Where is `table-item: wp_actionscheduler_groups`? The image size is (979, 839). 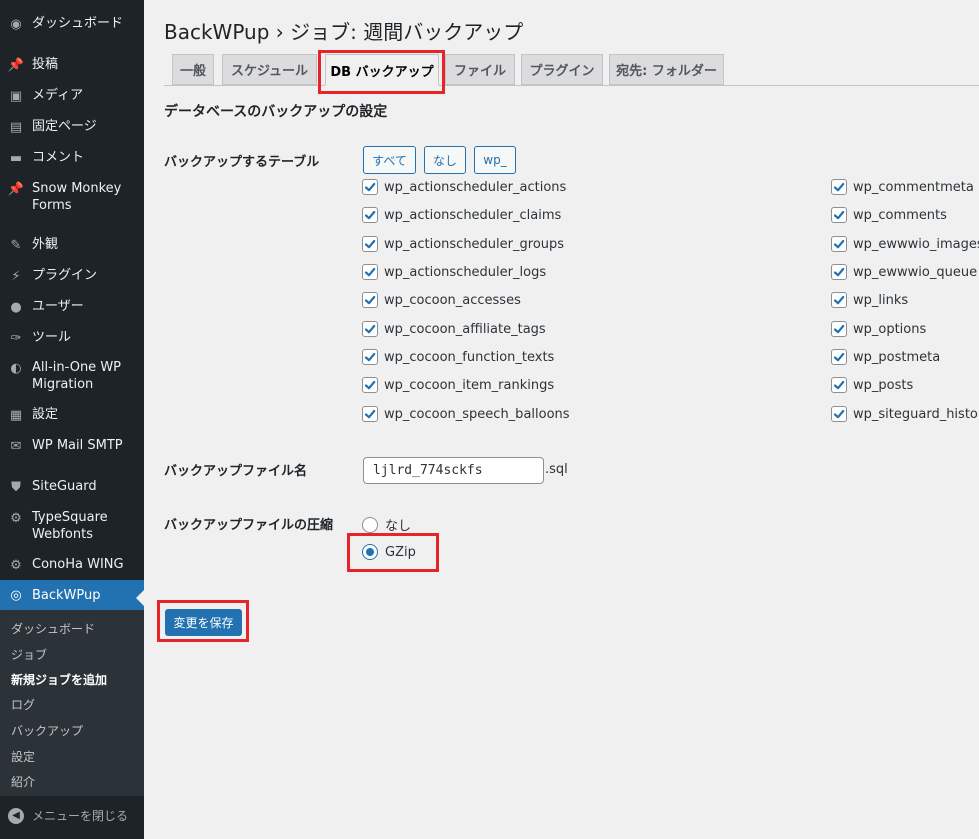 table-item: wp_actionscheduler_groups is located at coordinates (463, 244).